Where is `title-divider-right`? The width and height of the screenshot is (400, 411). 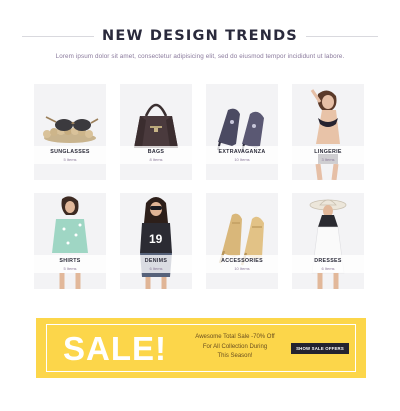 title-divider-right is located at coordinates (341, 36).